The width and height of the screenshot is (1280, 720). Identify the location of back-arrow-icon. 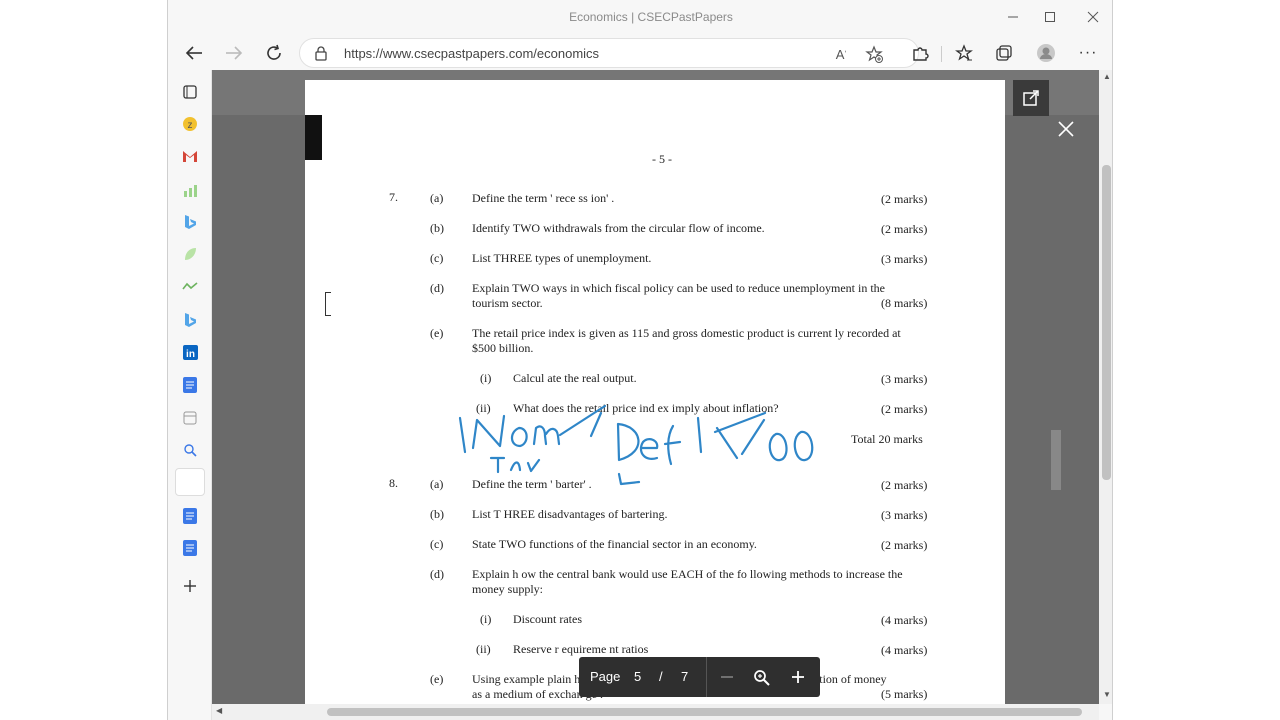
(193, 53).